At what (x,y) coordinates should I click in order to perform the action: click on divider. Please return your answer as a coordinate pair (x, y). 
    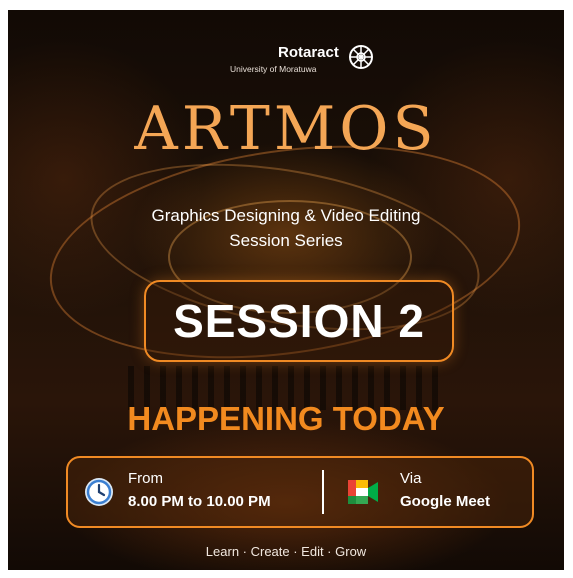
    Looking at the image, I should click on (323, 492).